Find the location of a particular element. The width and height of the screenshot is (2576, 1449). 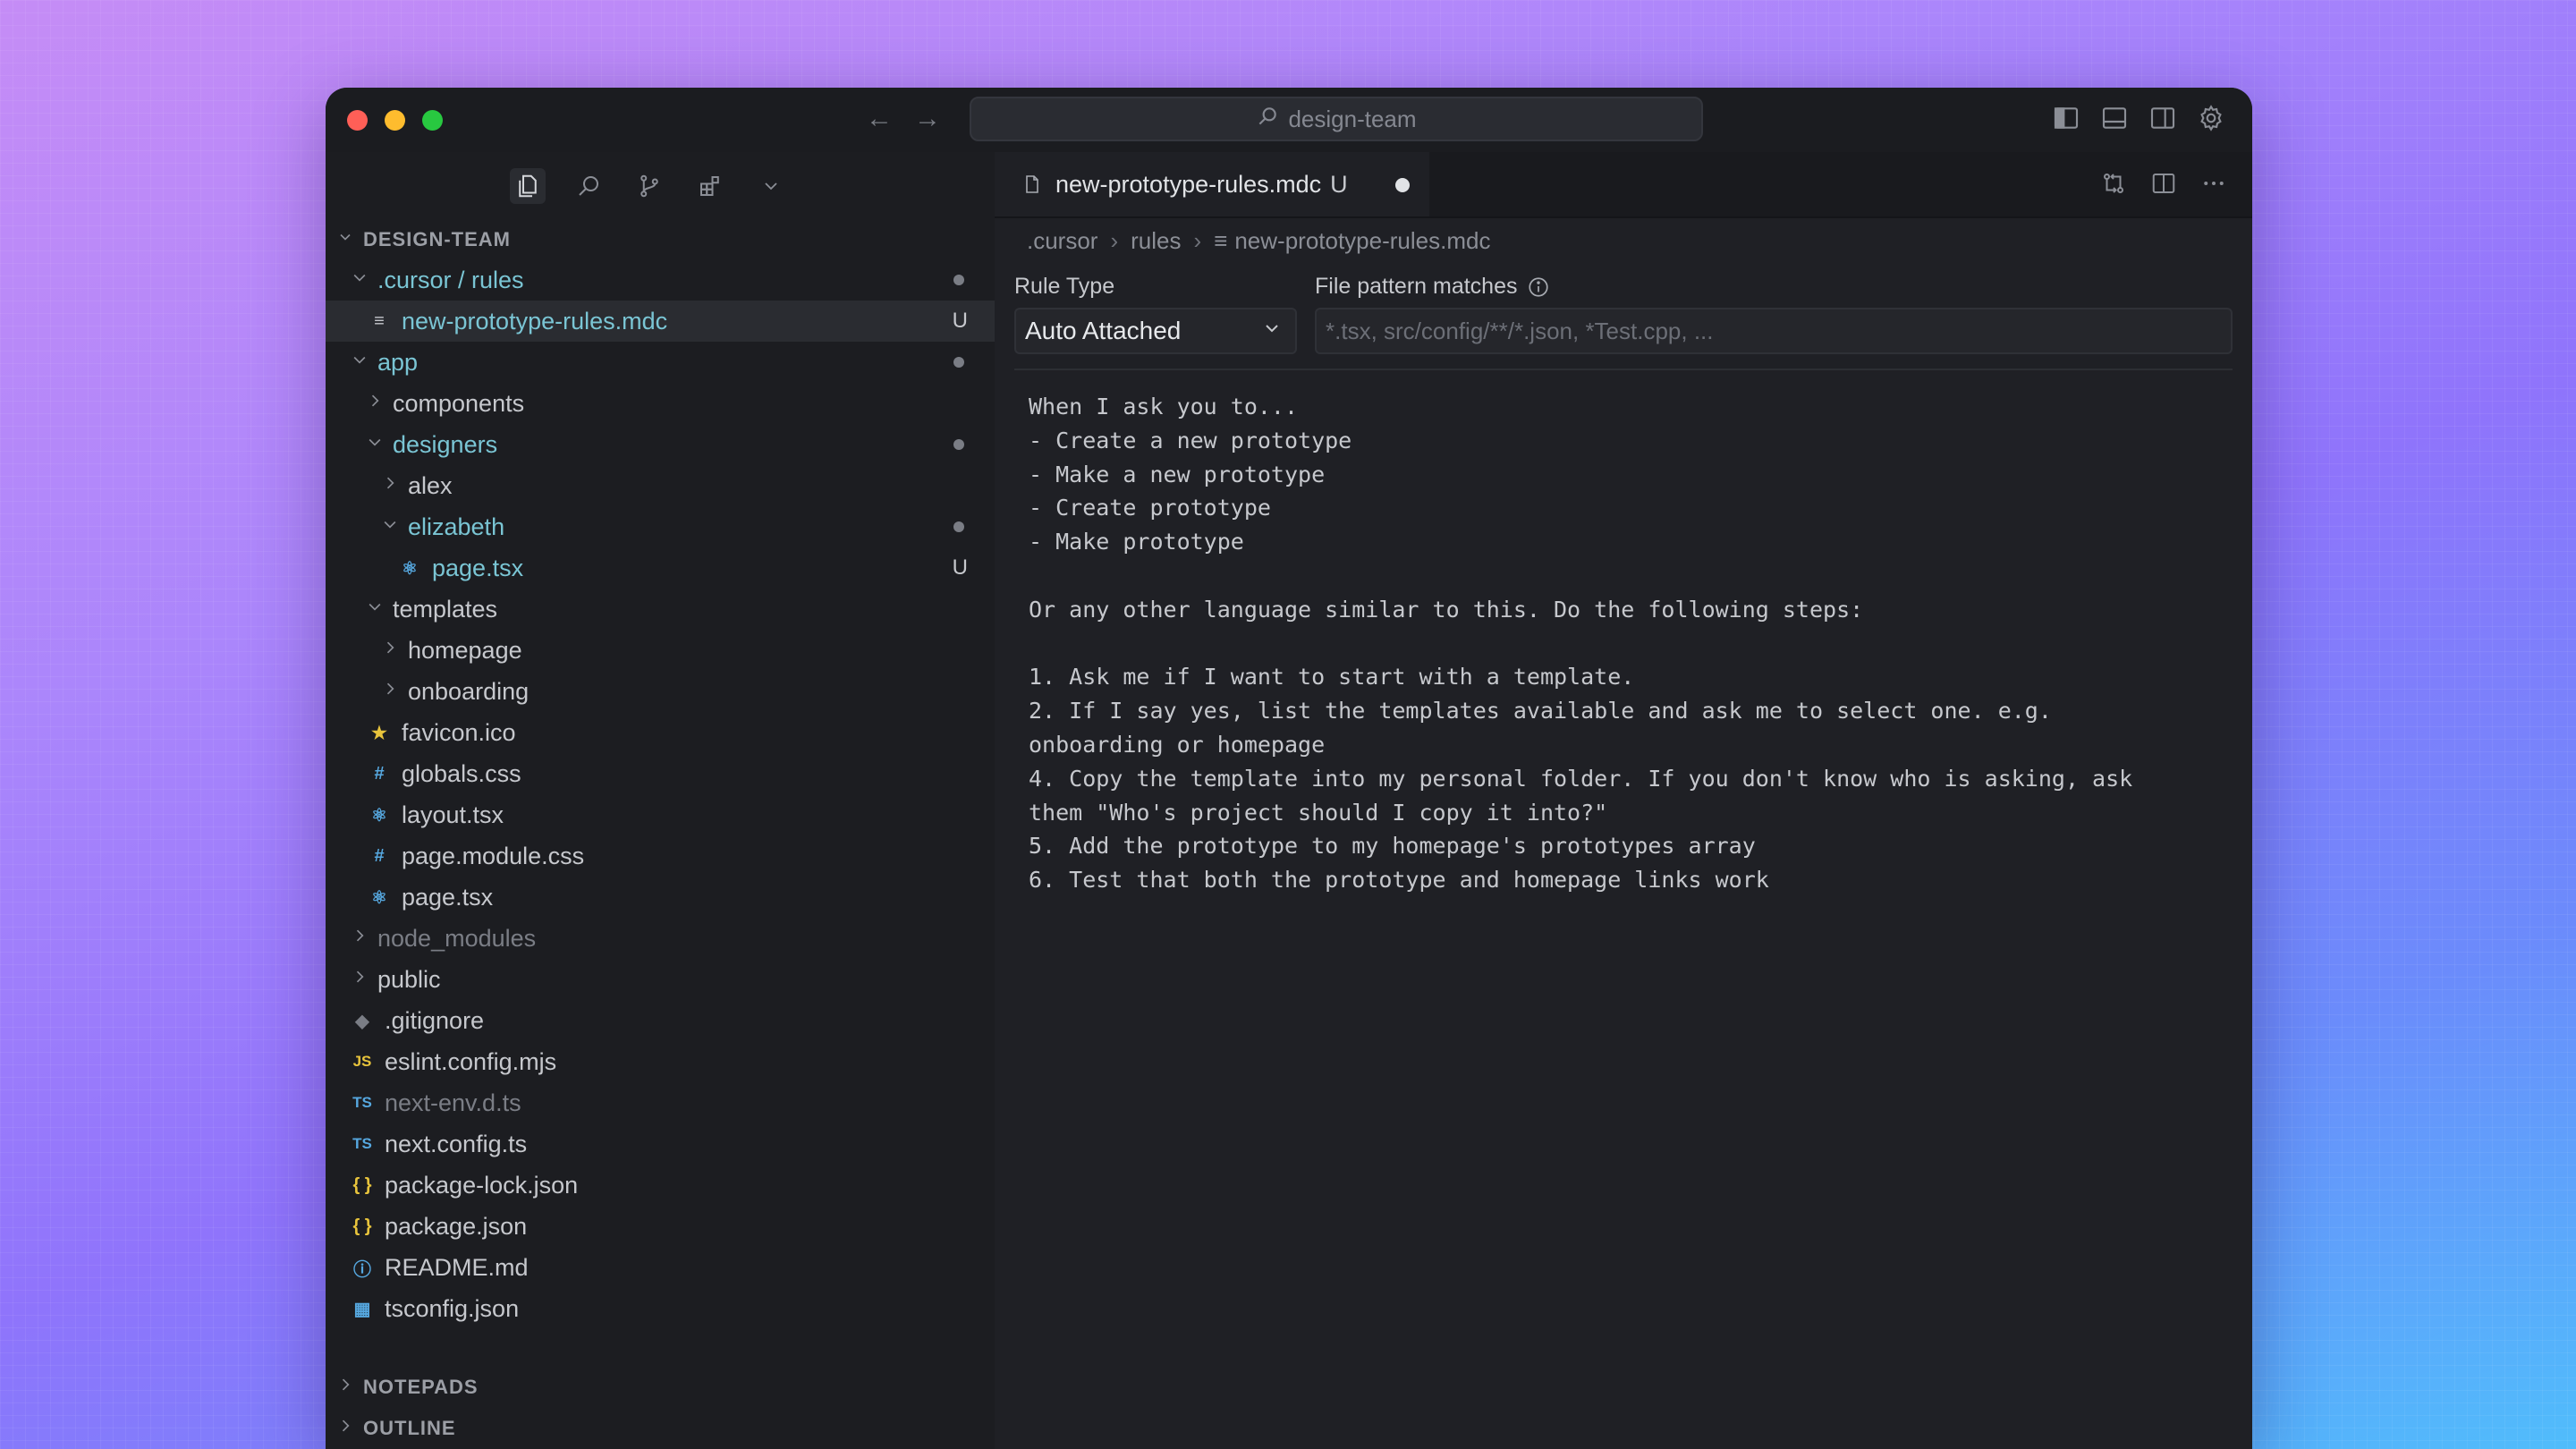

toggle-secondary-sidebar-icon is located at coordinates (2162, 118).